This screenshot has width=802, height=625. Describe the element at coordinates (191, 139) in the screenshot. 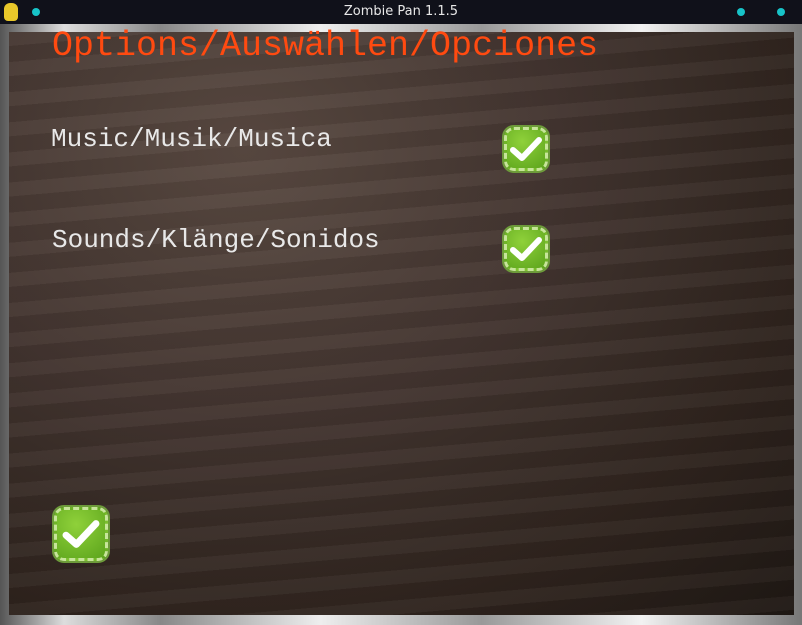

I see `music-label: Music/Musik/Musica` at that location.